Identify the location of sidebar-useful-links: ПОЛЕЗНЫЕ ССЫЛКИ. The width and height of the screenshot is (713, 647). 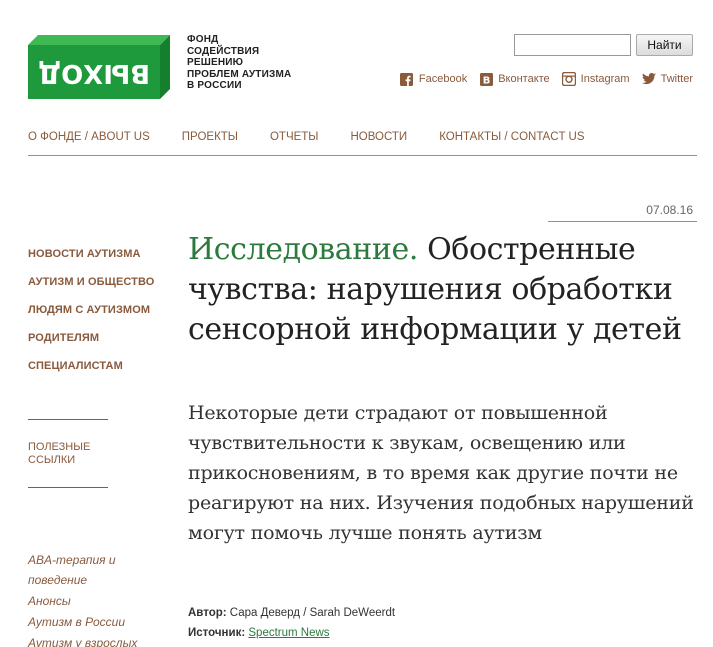
(59, 454).